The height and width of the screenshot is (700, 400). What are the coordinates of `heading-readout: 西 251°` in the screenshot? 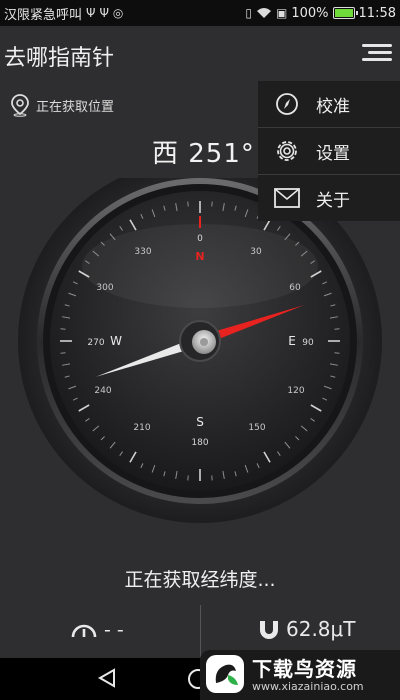 It's located at (203, 154).